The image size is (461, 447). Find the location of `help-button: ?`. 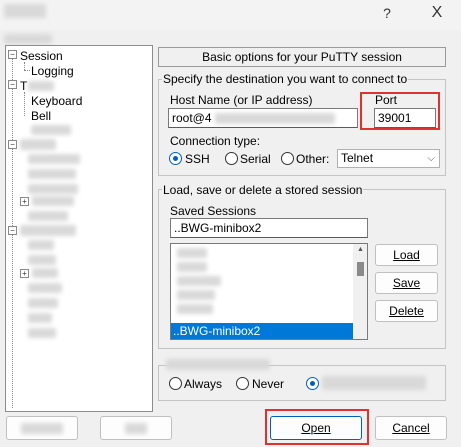

help-button: ? is located at coordinates (387, 13).